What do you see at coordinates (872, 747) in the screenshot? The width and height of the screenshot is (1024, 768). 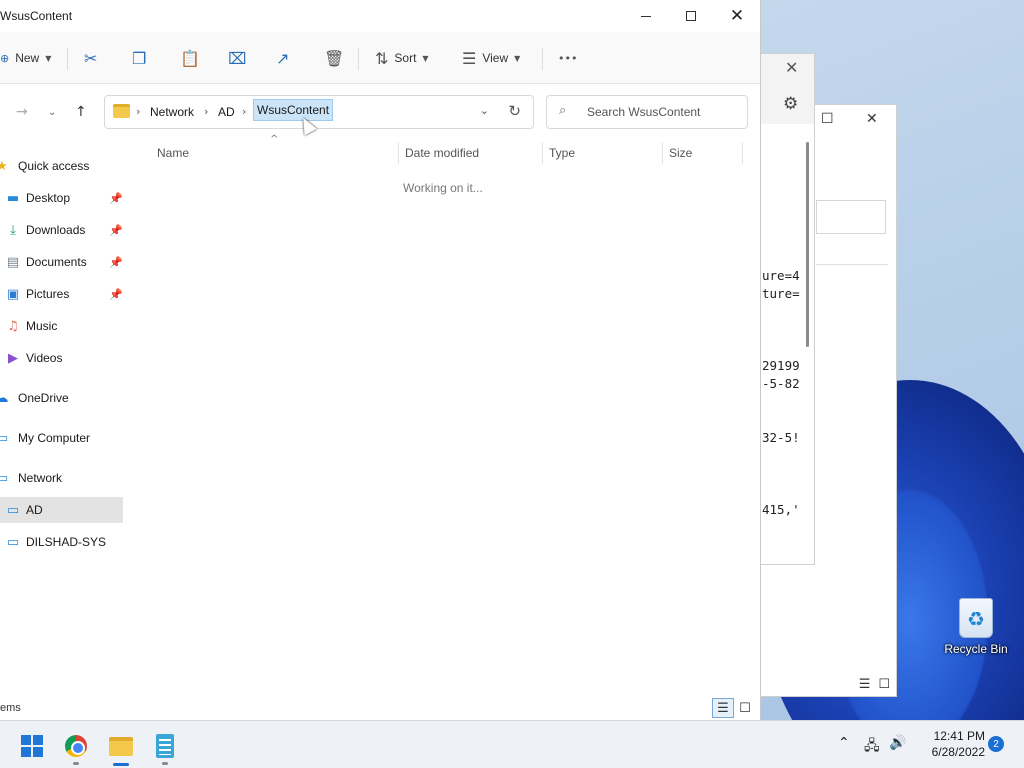 I see `network-status-icon: 🖧` at bounding box center [872, 747].